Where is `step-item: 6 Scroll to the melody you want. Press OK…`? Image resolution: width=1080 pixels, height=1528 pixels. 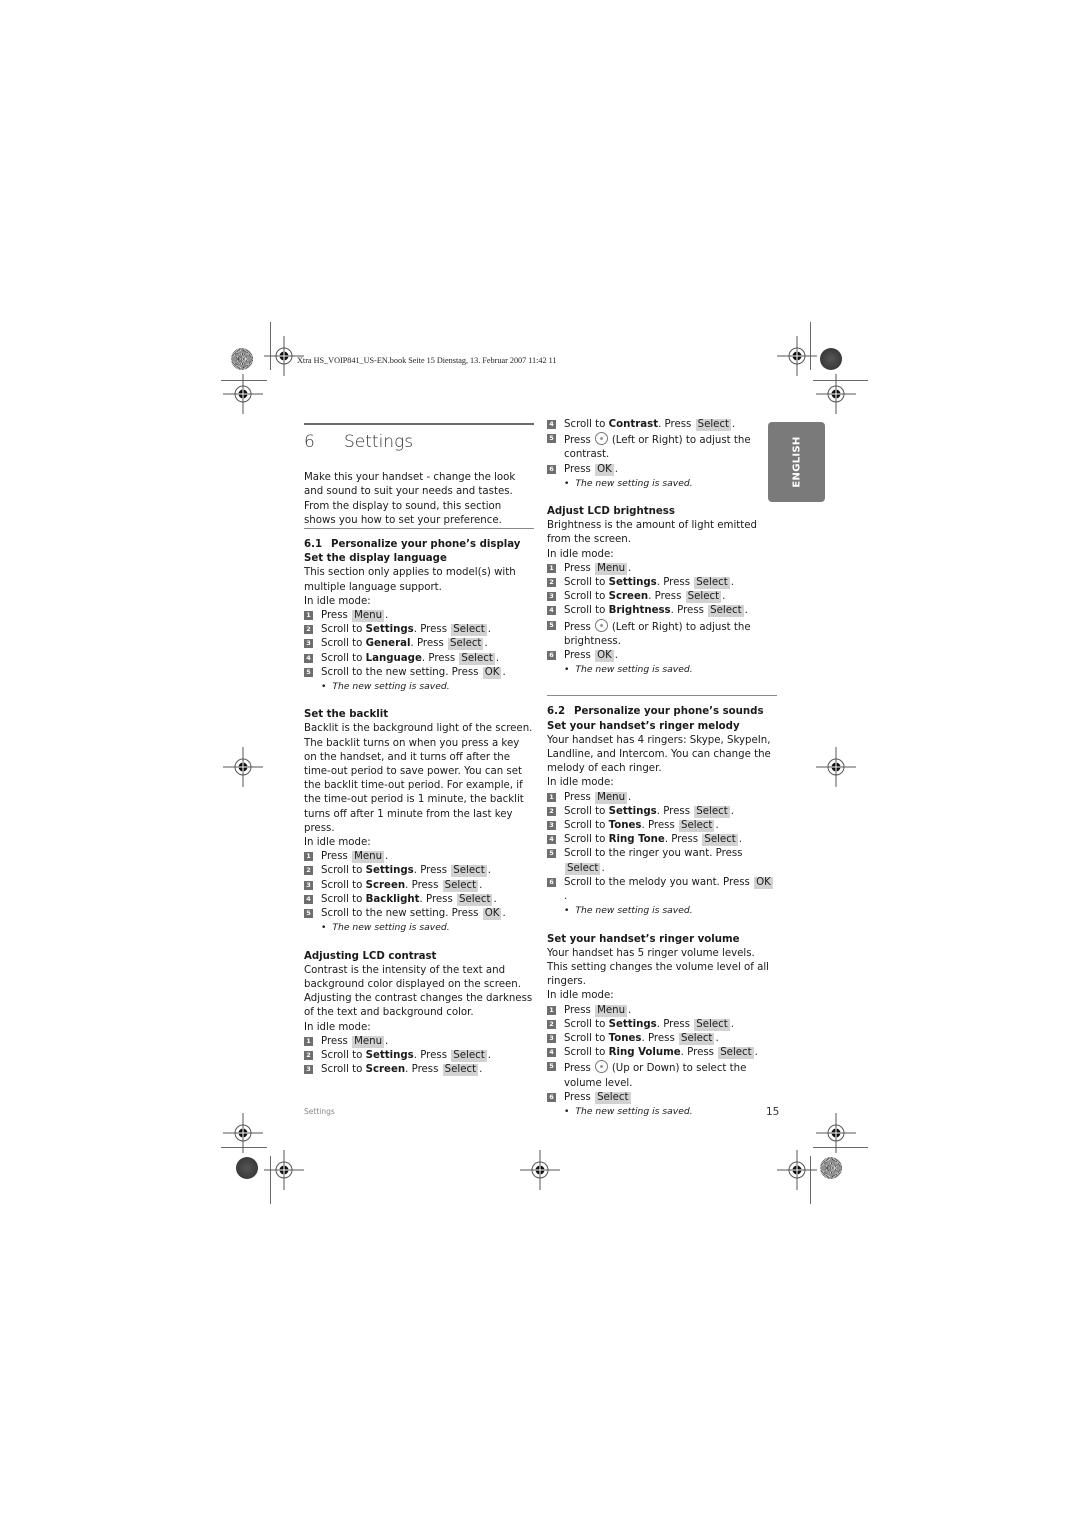 step-item: 6 Scroll to the melody you want. Press OK… is located at coordinates (662, 890).